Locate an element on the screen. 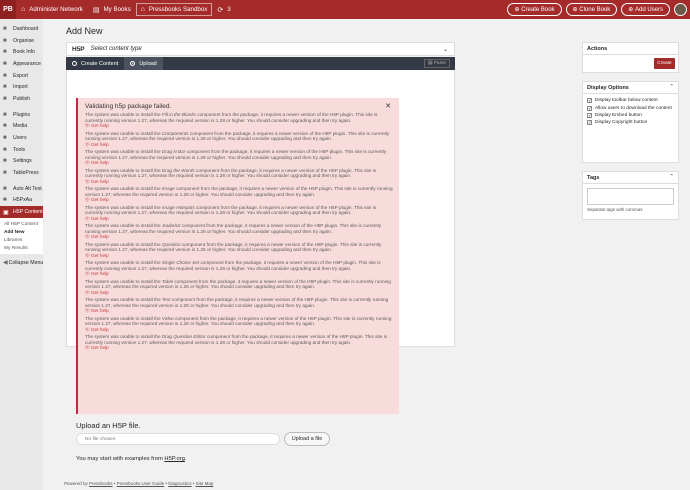  sidebar-item-auto-alt-text: ■ Auto Alt Text is located at coordinates (21, 189).